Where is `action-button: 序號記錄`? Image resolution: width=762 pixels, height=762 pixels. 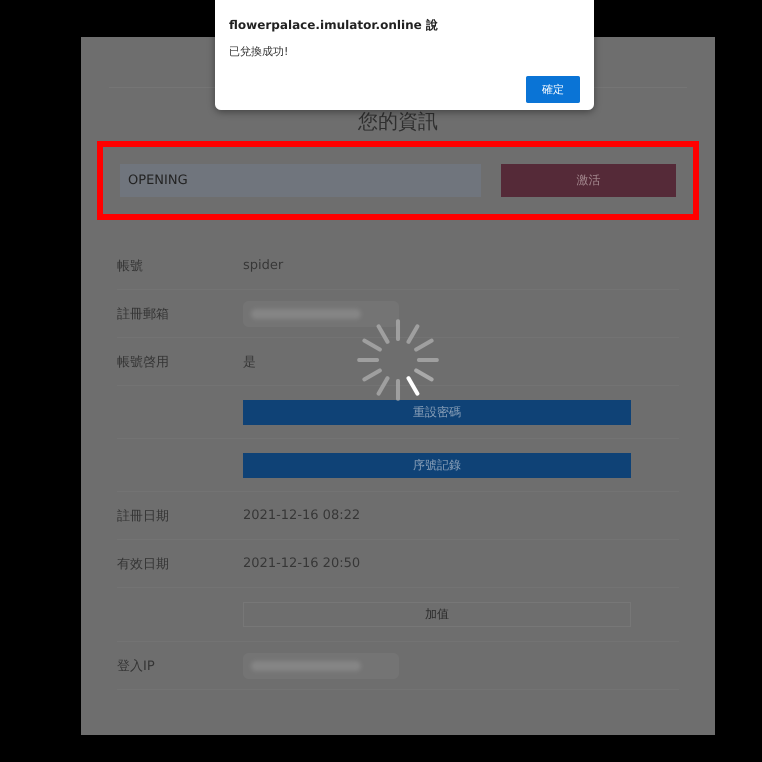 action-button: 序號記錄 is located at coordinates (437, 465).